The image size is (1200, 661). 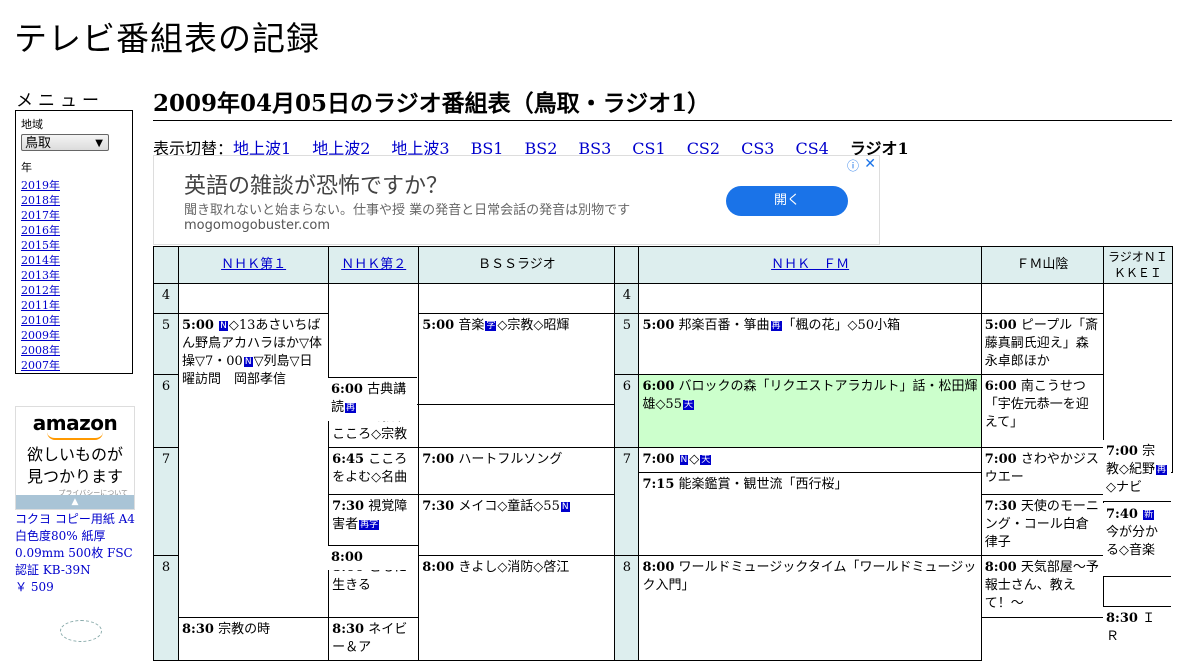 I want to click on caption-badge-icon: 字, so click(x=491, y=326).